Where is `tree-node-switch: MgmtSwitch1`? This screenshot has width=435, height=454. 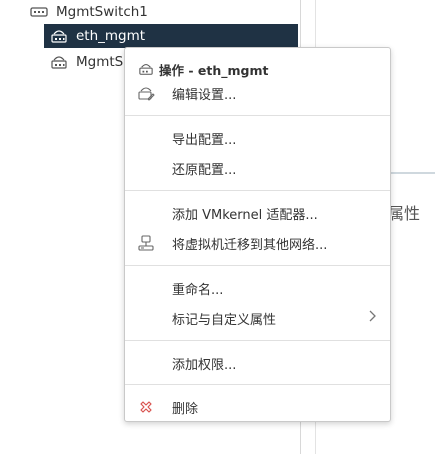
tree-node-switch: MgmtSwitch1 is located at coordinates (89, 12).